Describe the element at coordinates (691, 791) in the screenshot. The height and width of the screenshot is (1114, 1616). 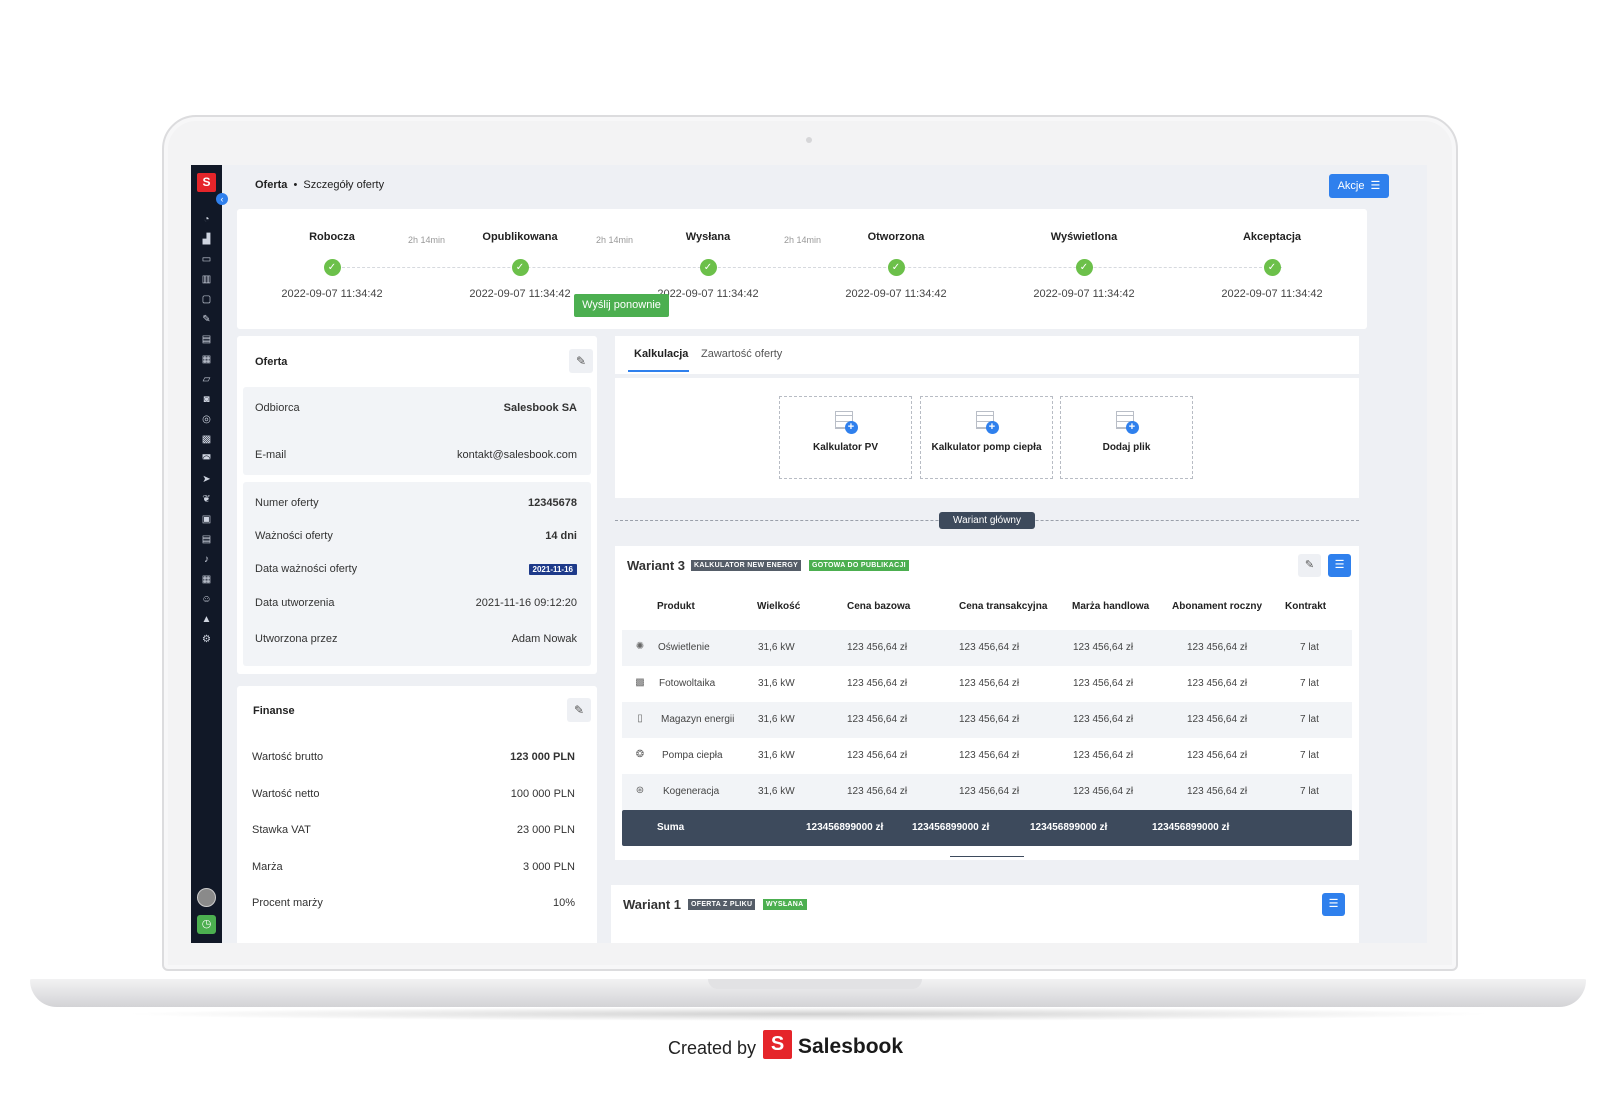
I see `product-name: Kogeneracja` at that location.